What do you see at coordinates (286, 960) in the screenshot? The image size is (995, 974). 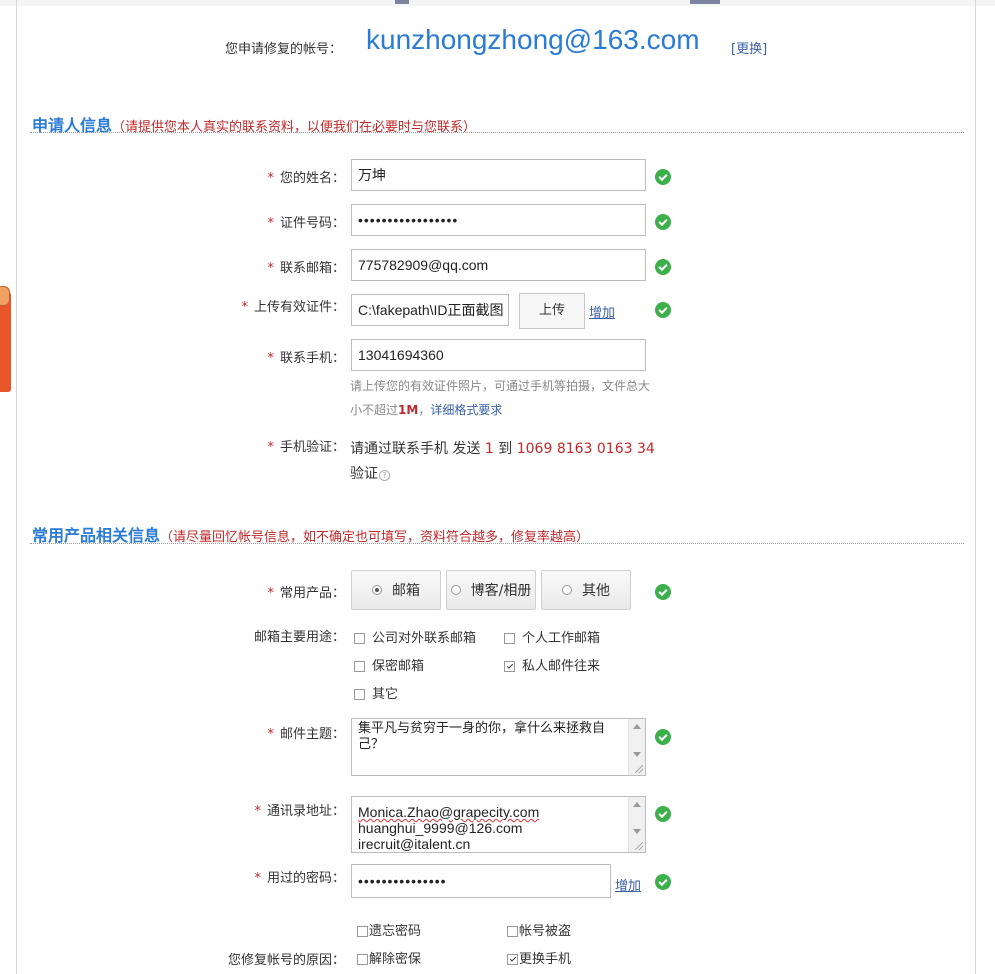 I see `reason-label: 您修复帐号的原因：` at bounding box center [286, 960].